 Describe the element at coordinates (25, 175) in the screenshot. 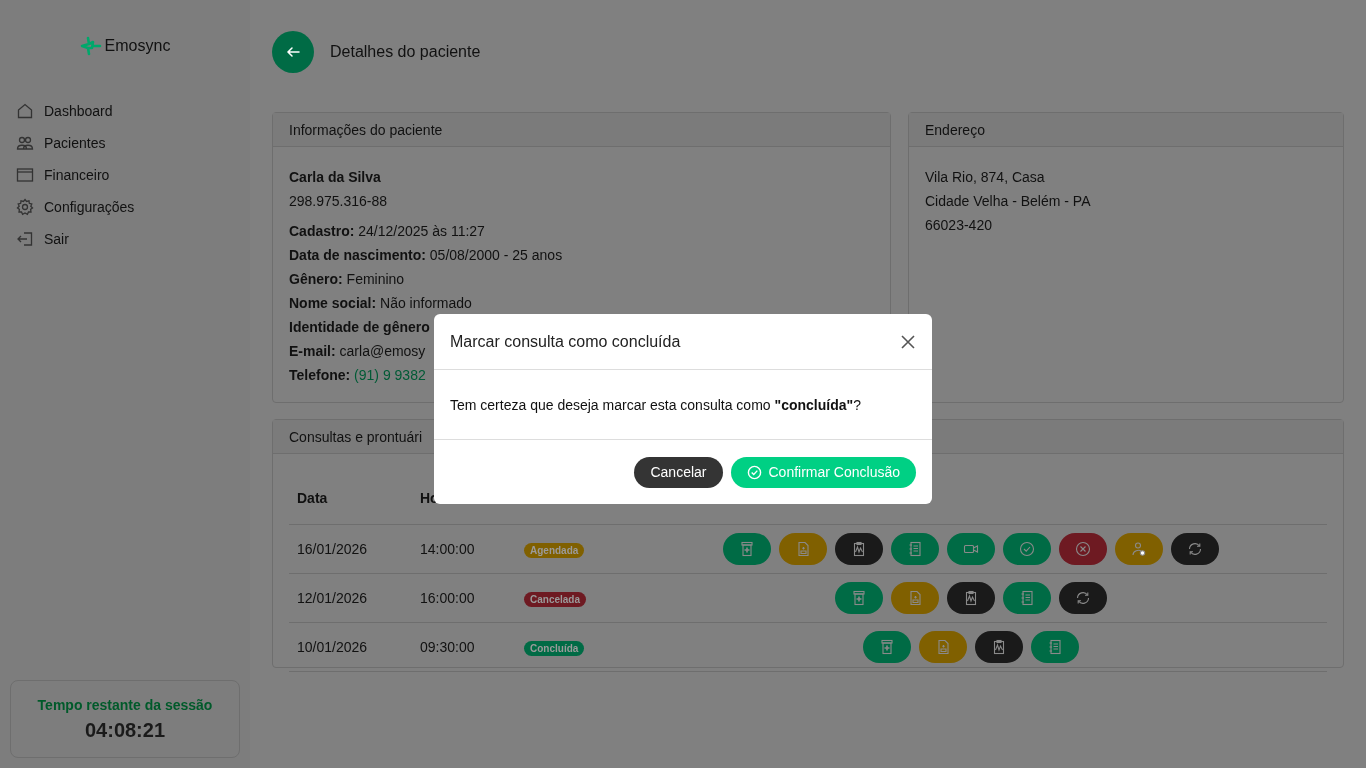

I see `window-icon` at that location.